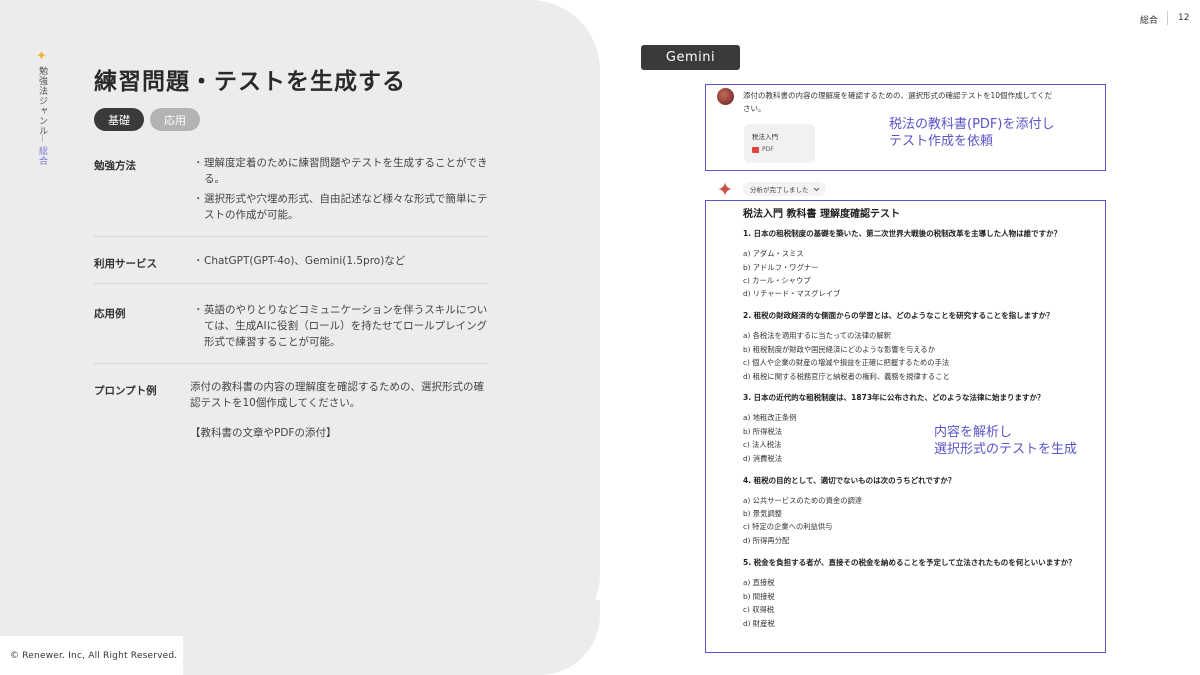 This screenshot has height=675, width=1200. What do you see at coordinates (762, 431) in the screenshot?
I see `quiz-option: b) 所得税法` at bounding box center [762, 431].